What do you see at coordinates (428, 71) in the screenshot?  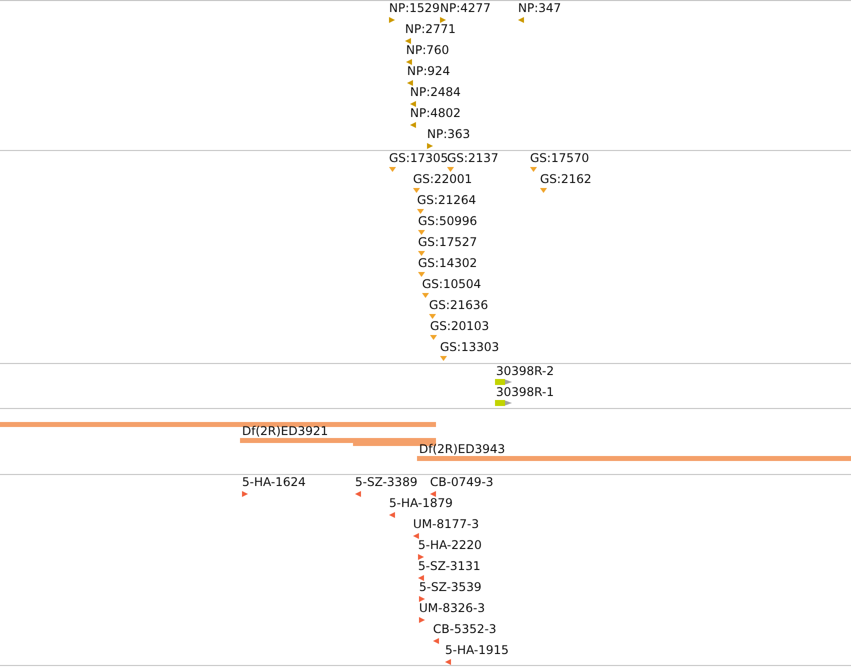 I see `feature-label: NP:924` at bounding box center [428, 71].